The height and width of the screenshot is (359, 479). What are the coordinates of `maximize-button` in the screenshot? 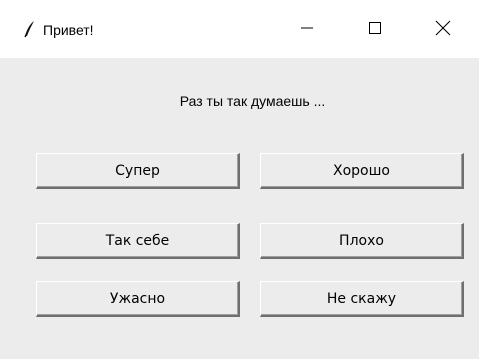 It's located at (375, 30).